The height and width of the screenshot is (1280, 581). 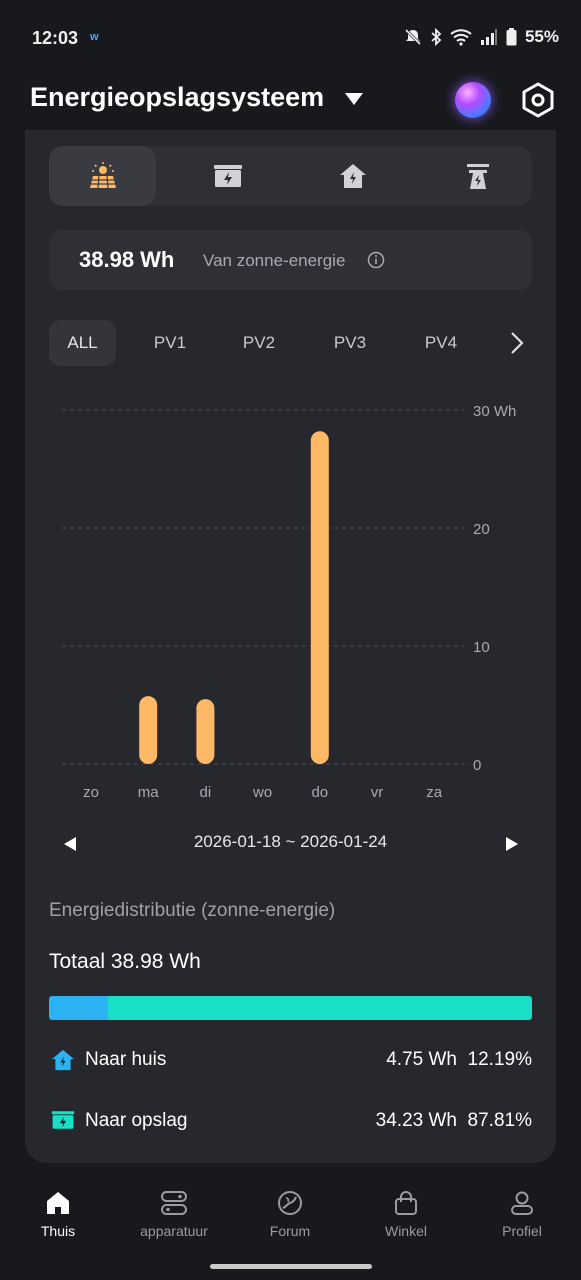 I want to click on tab-grid, so click(x=477, y=176).